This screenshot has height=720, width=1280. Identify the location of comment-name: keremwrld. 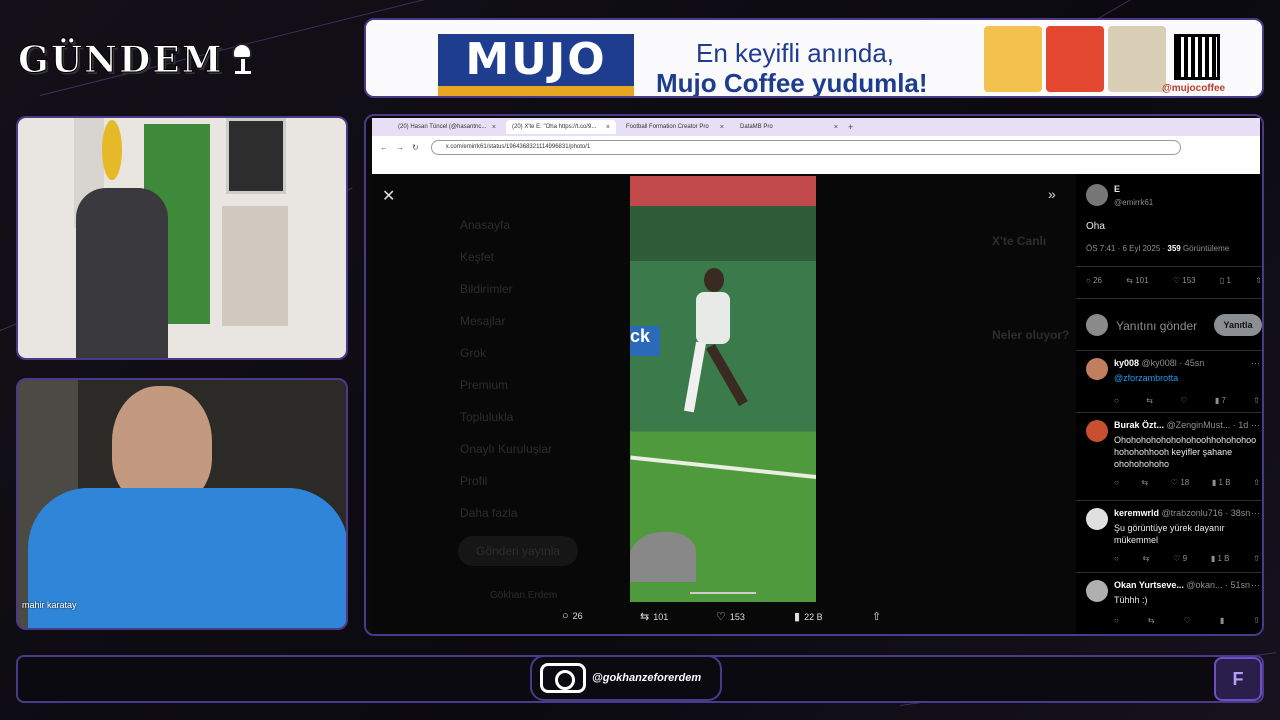
(1137, 513).